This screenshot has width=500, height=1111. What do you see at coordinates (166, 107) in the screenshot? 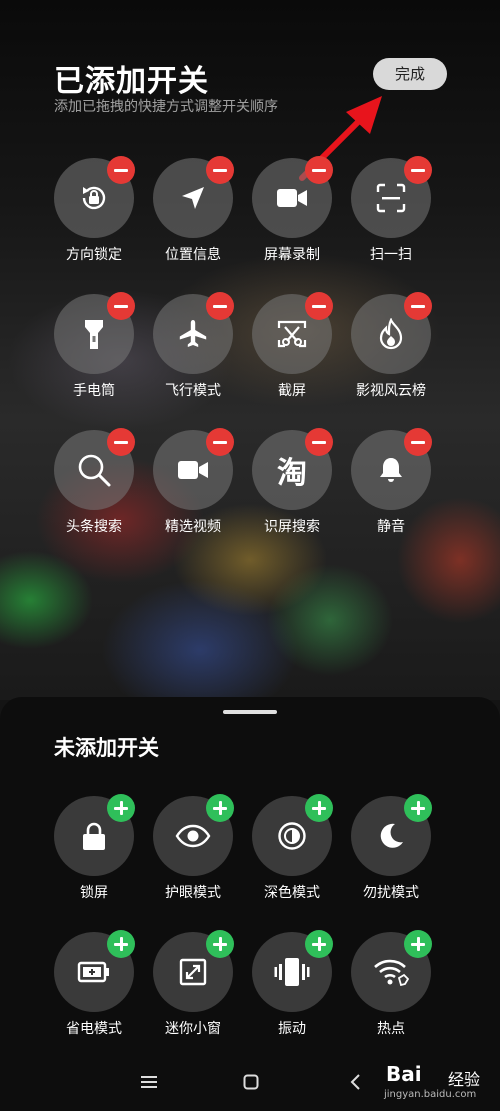
I see `page-subtitle: 添加已拖拽的快捷方式调整开关顺序` at bounding box center [166, 107].